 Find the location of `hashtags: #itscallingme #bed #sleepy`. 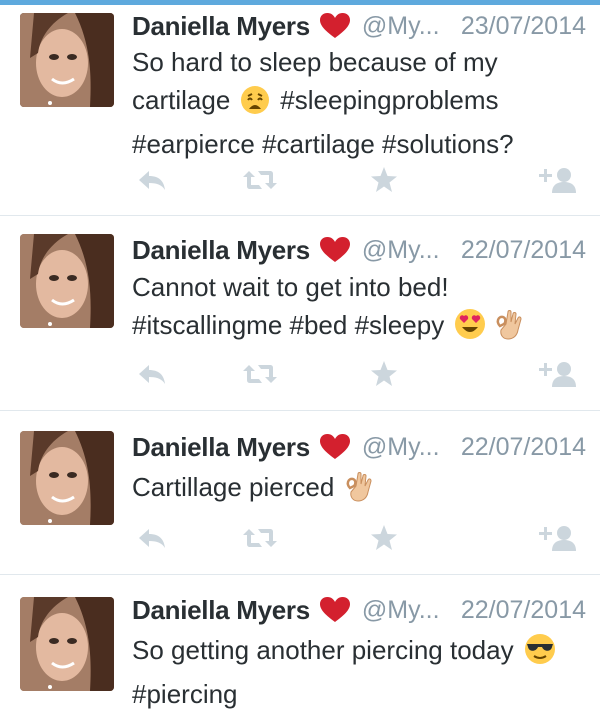

hashtags: #itscallingme #bed #sleepy is located at coordinates (288, 325).